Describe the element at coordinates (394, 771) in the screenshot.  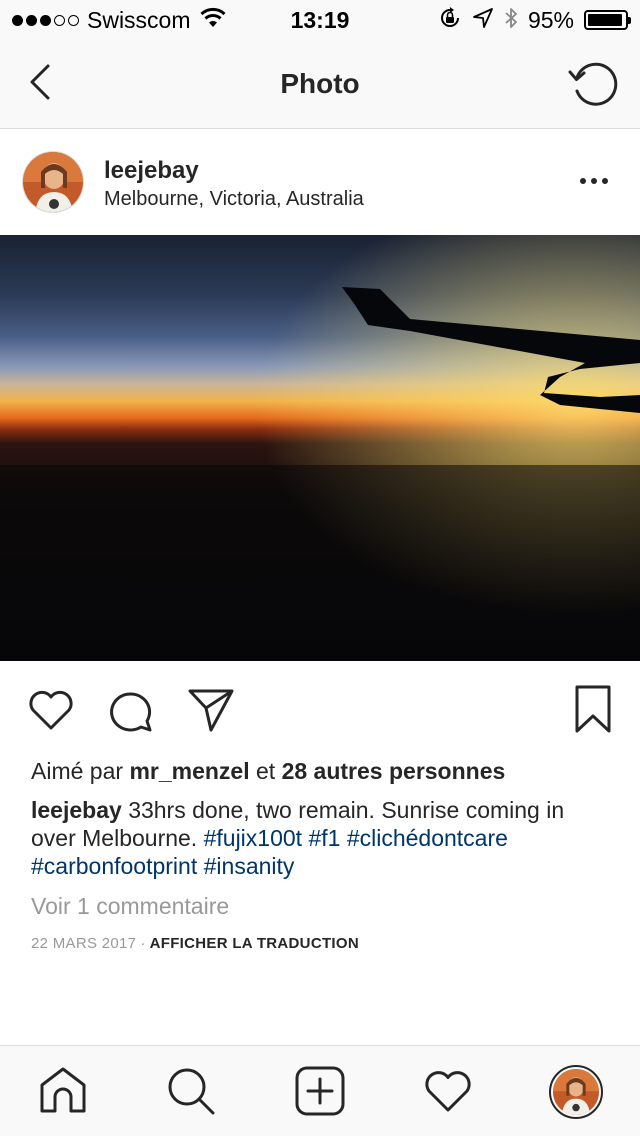
I see `likes-others: 28 autres personnes` at that location.